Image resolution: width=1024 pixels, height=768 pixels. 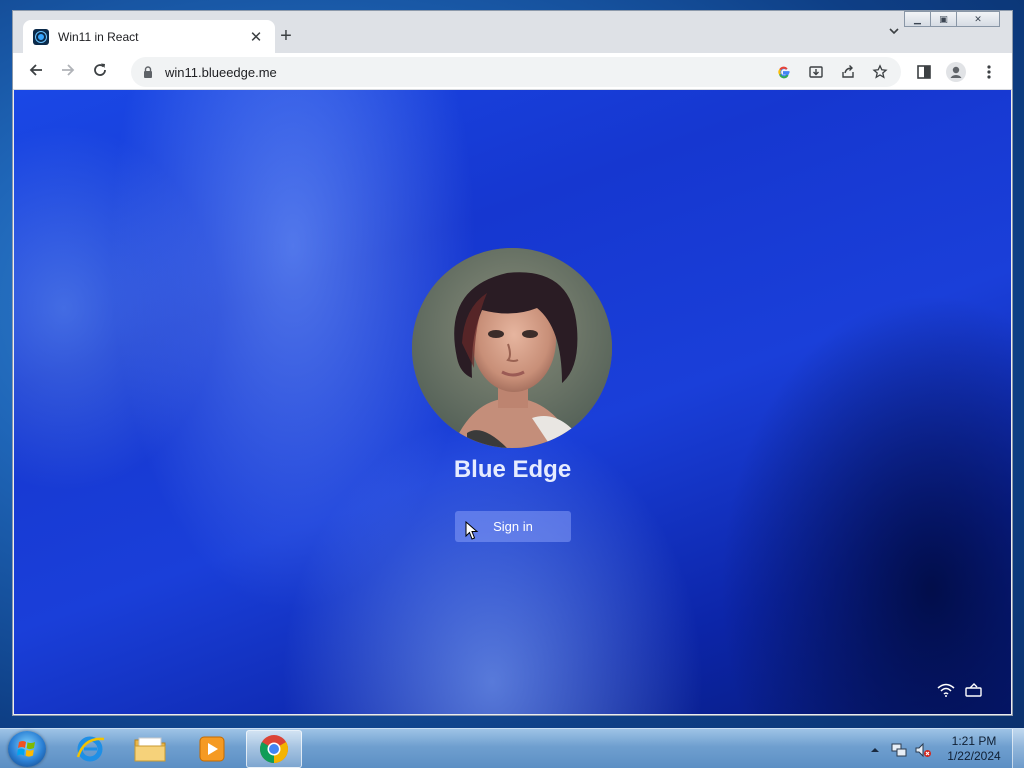 I want to click on kebab-menu-icon, so click(x=989, y=72).